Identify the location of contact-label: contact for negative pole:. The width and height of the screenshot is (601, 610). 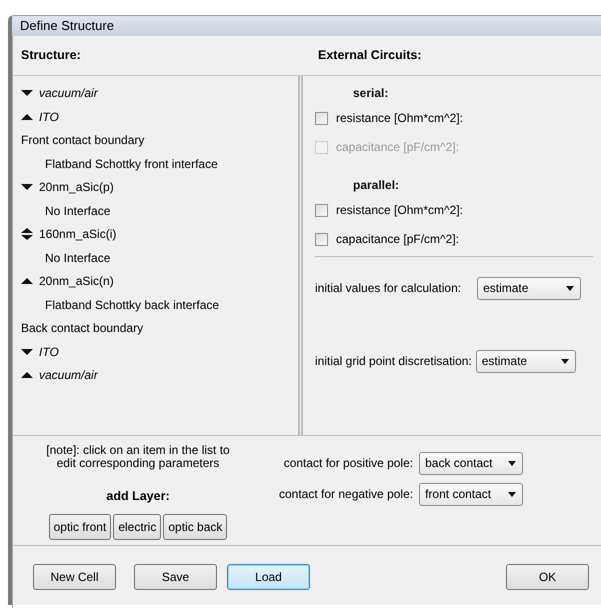
(346, 494).